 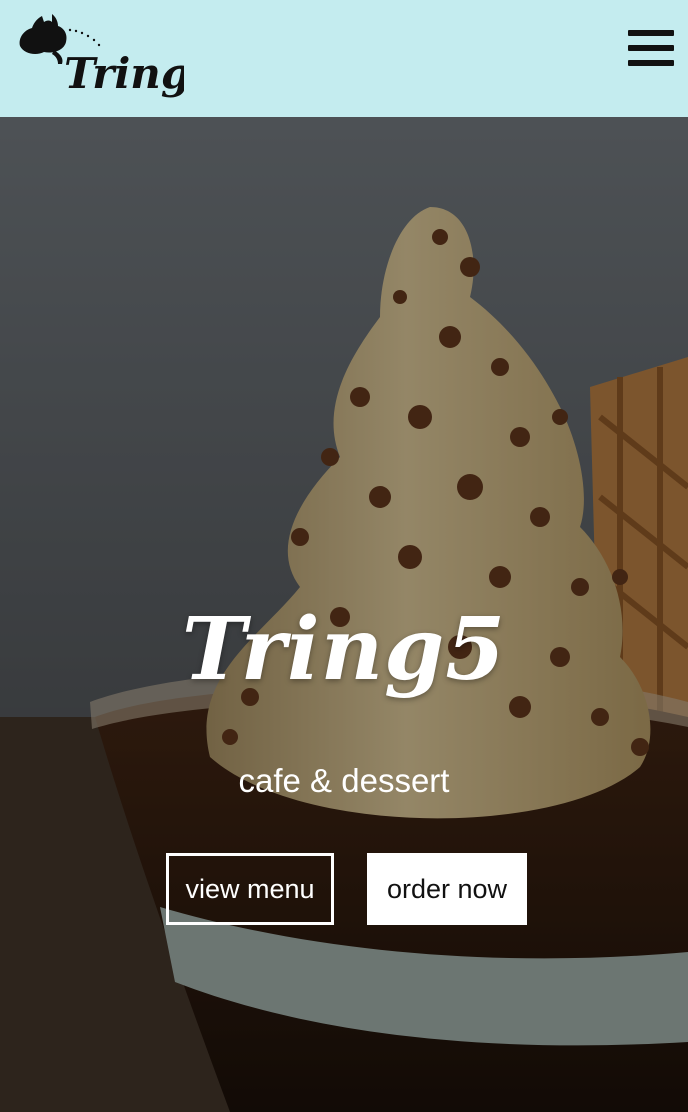 I want to click on hamburger-menu-icon, so click(x=651, y=48).